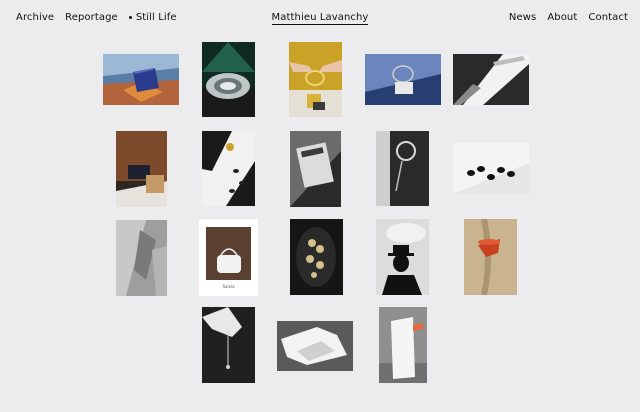  Describe the element at coordinates (491, 79) in the screenshot. I see `gallery-thumb-abstract-lines` at that location.